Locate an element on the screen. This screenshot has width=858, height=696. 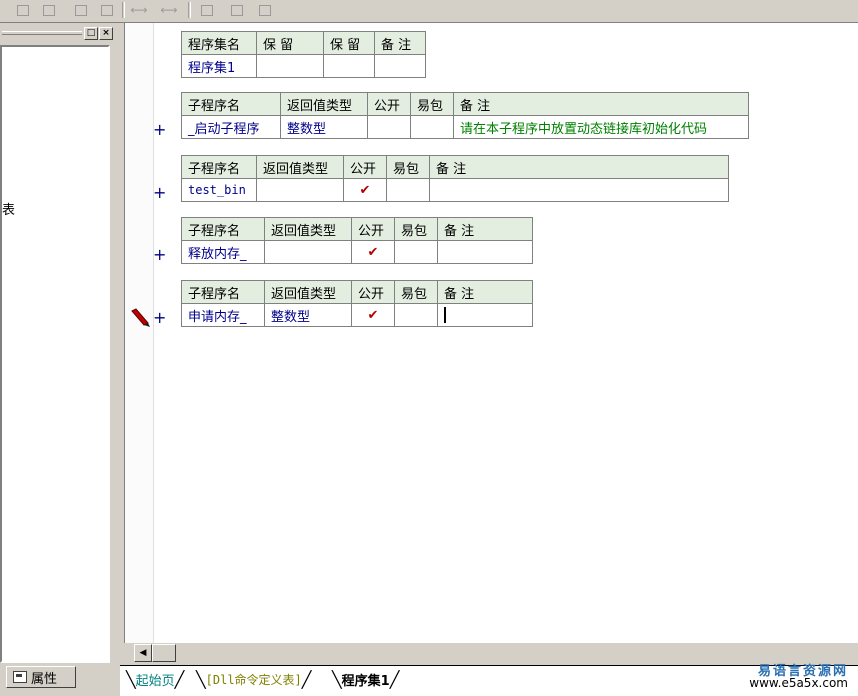
same-size-icon is located at coordinates (265, 10).